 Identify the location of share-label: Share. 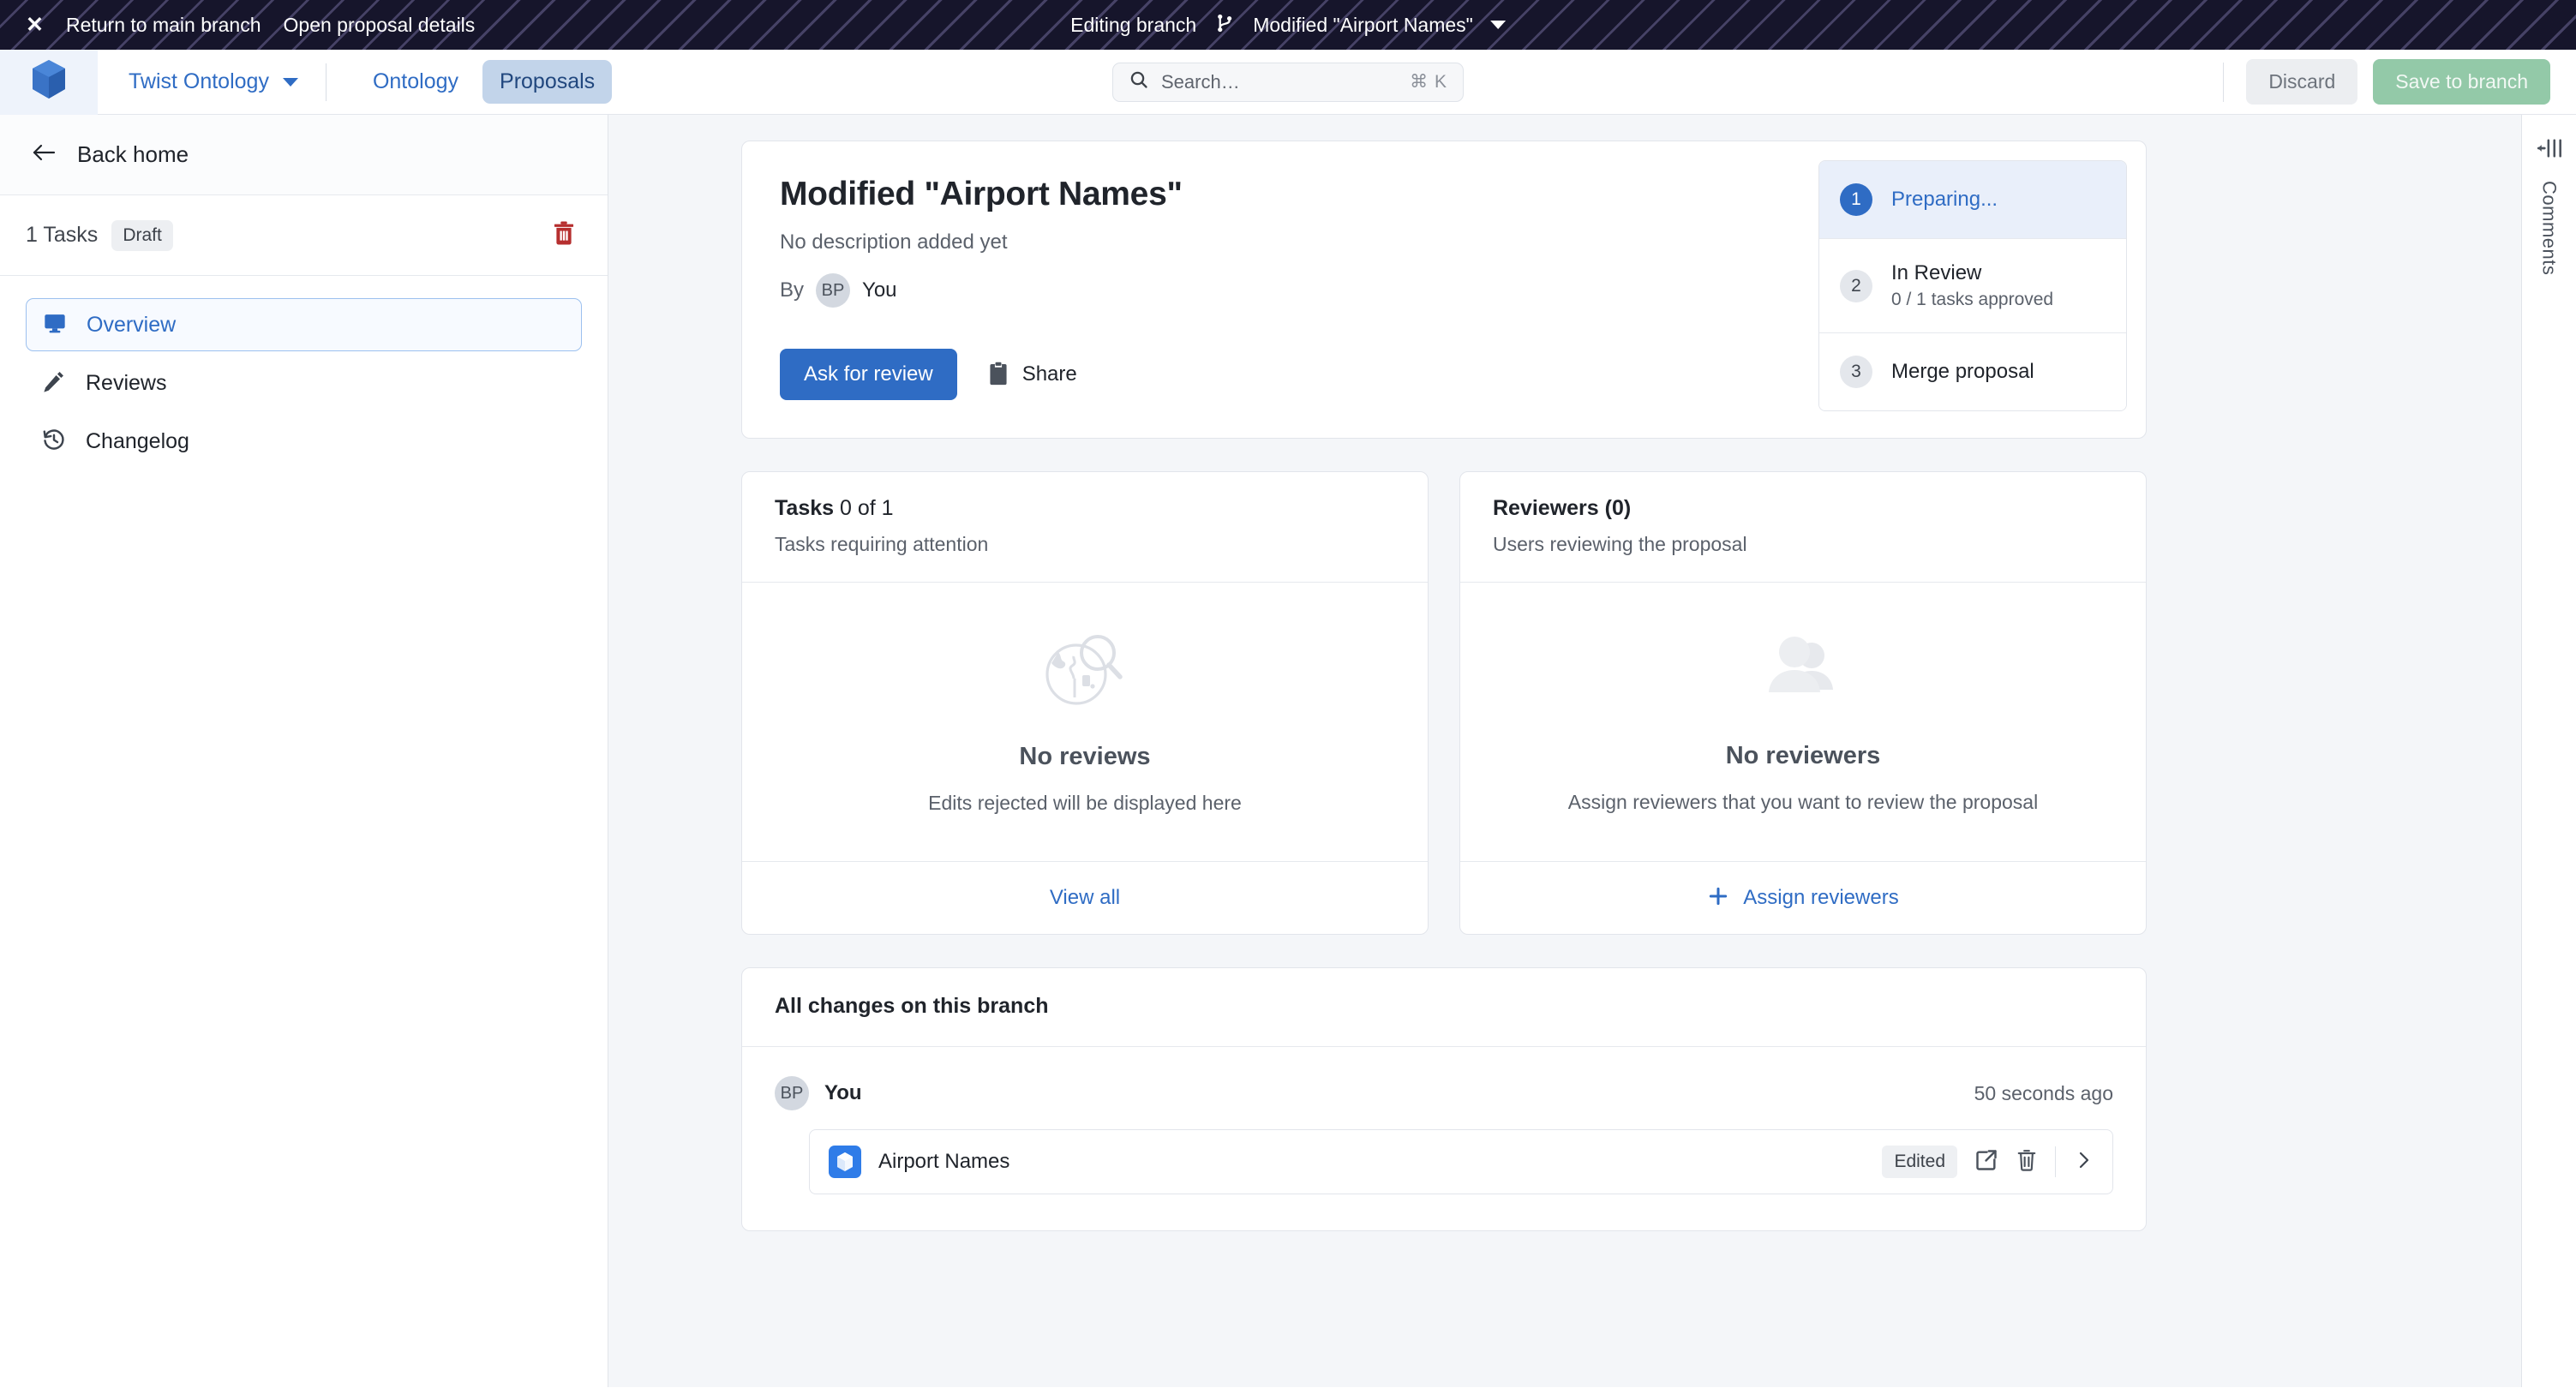
(1049, 374).